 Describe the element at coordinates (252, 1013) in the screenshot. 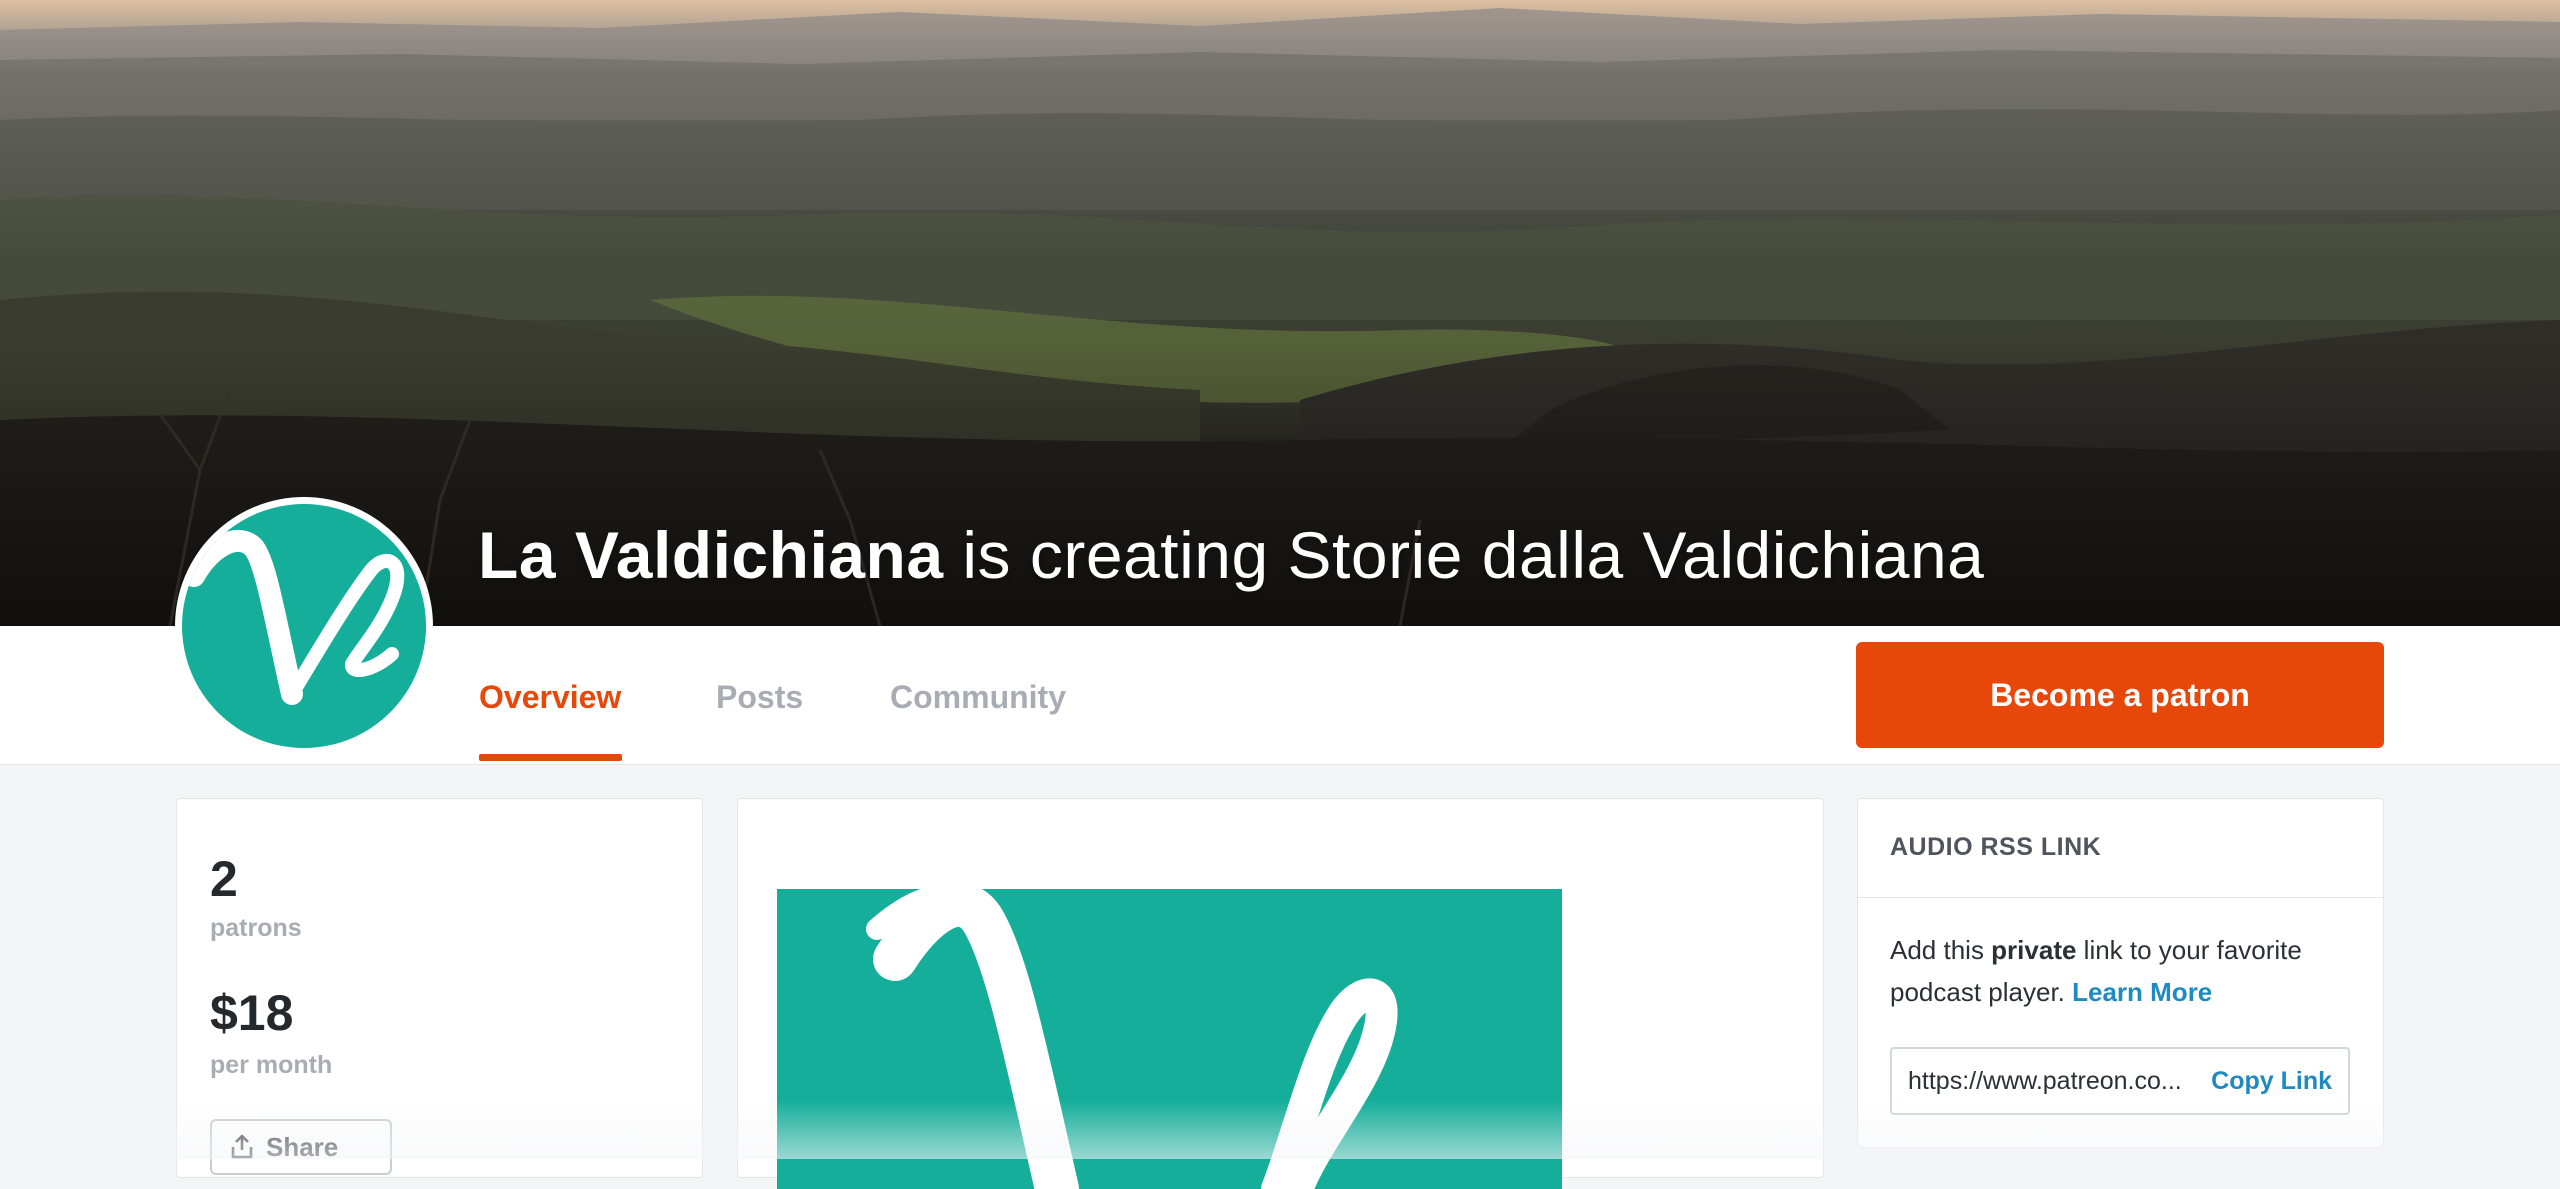

I see `monthly-amount: $18` at that location.